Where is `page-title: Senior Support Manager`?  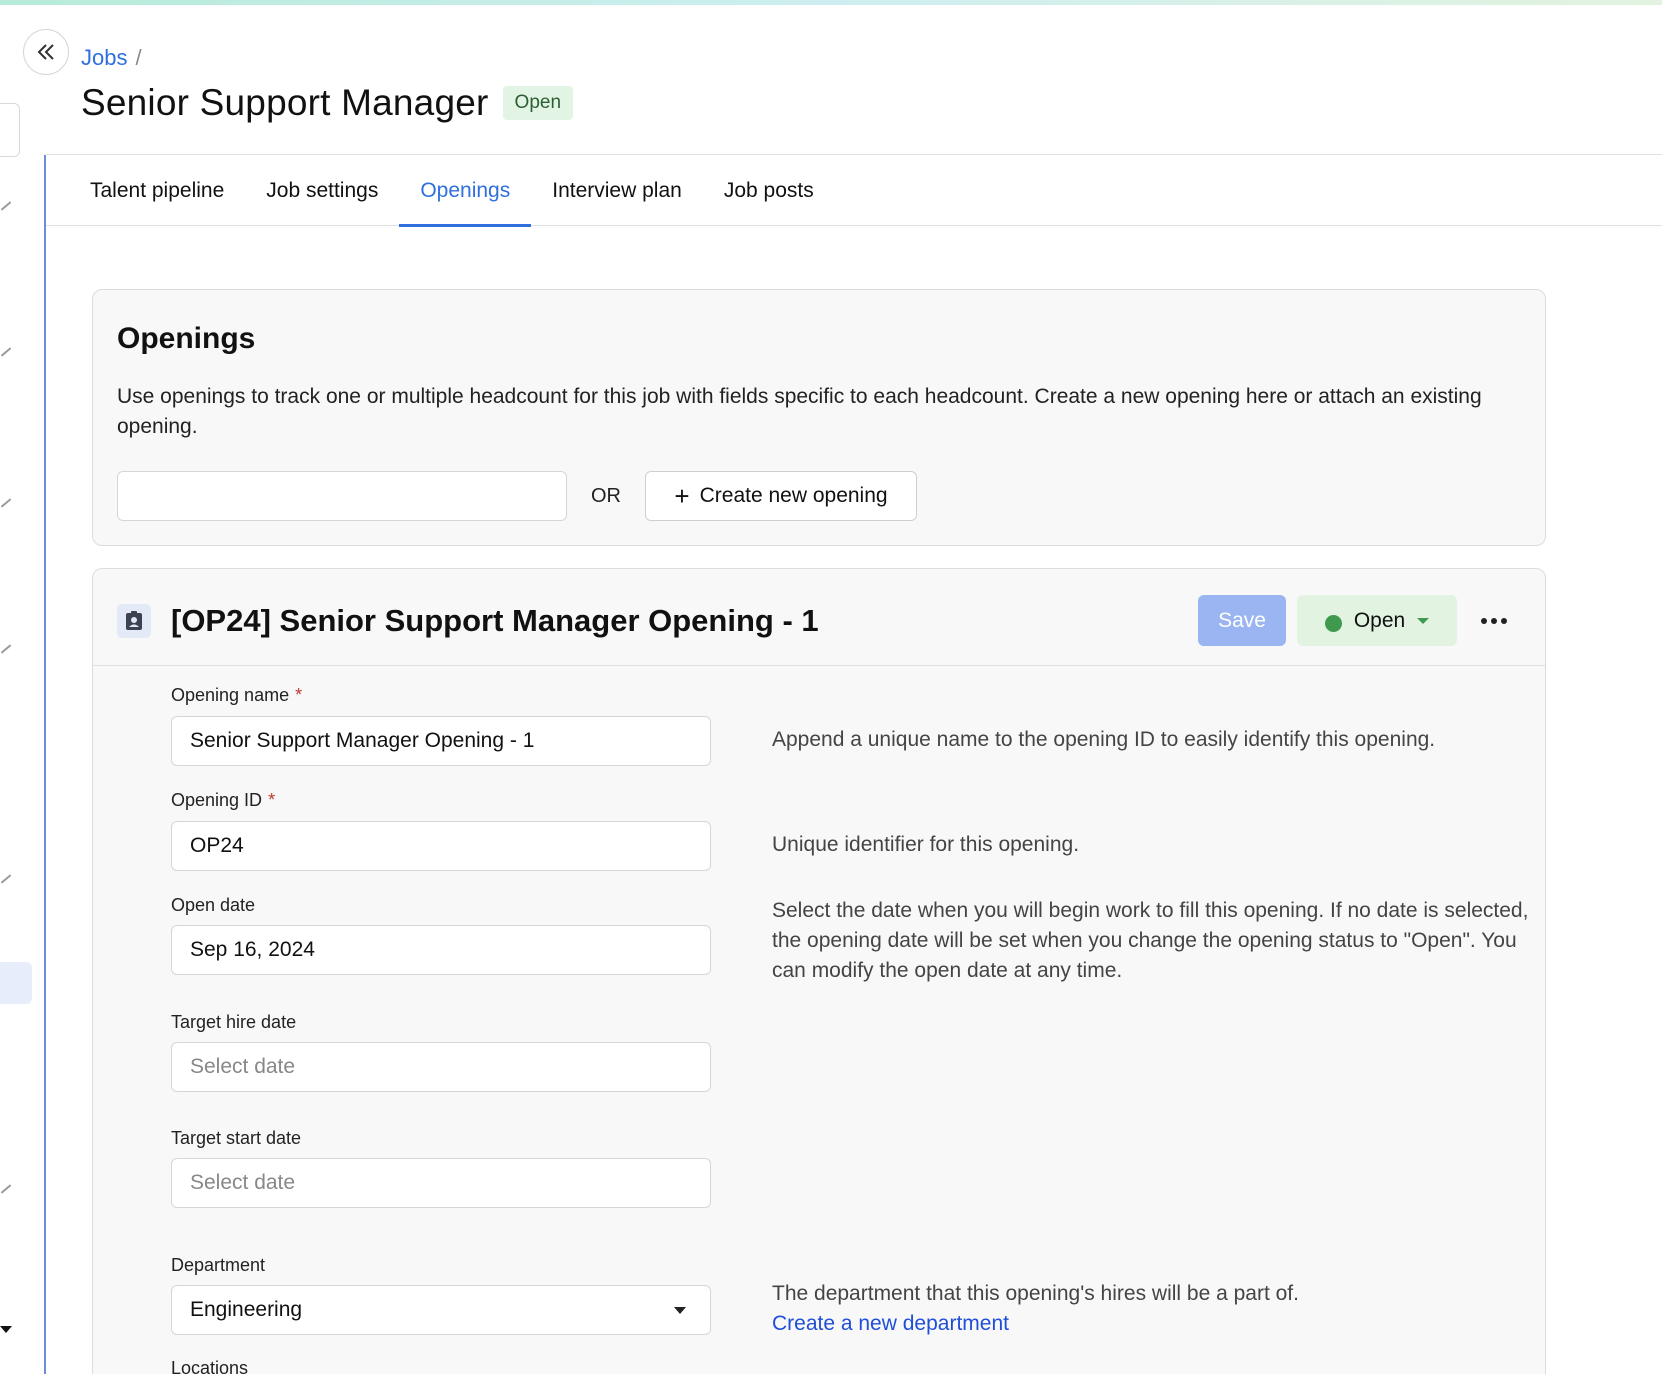 page-title: Senior Support Manager is located at coordinates (285, 102).